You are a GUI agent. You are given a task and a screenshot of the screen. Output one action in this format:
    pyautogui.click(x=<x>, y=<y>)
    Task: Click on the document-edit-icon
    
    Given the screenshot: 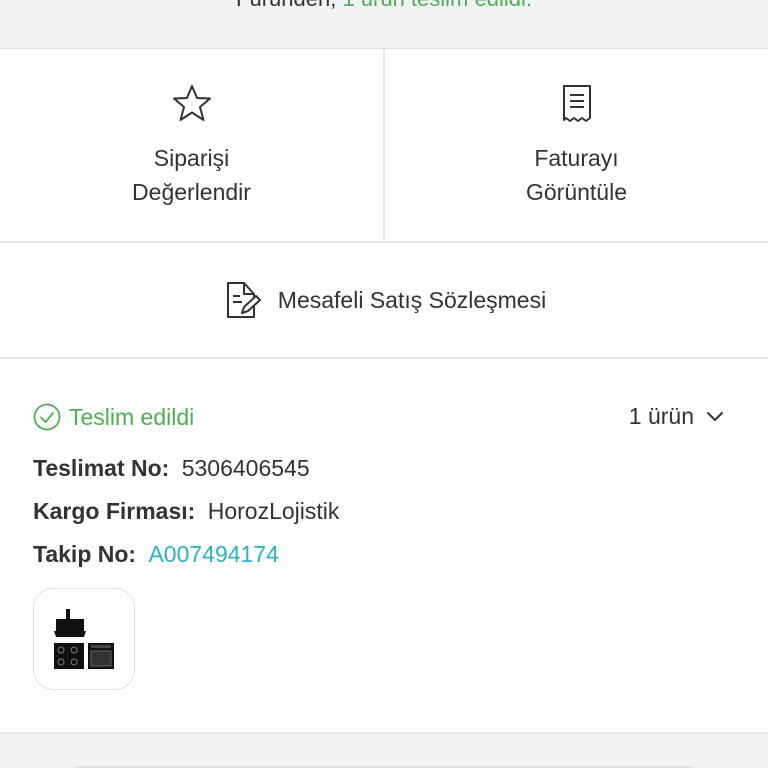 What is the action you would take?
    pyautogui.click(x=242, y=300)
    